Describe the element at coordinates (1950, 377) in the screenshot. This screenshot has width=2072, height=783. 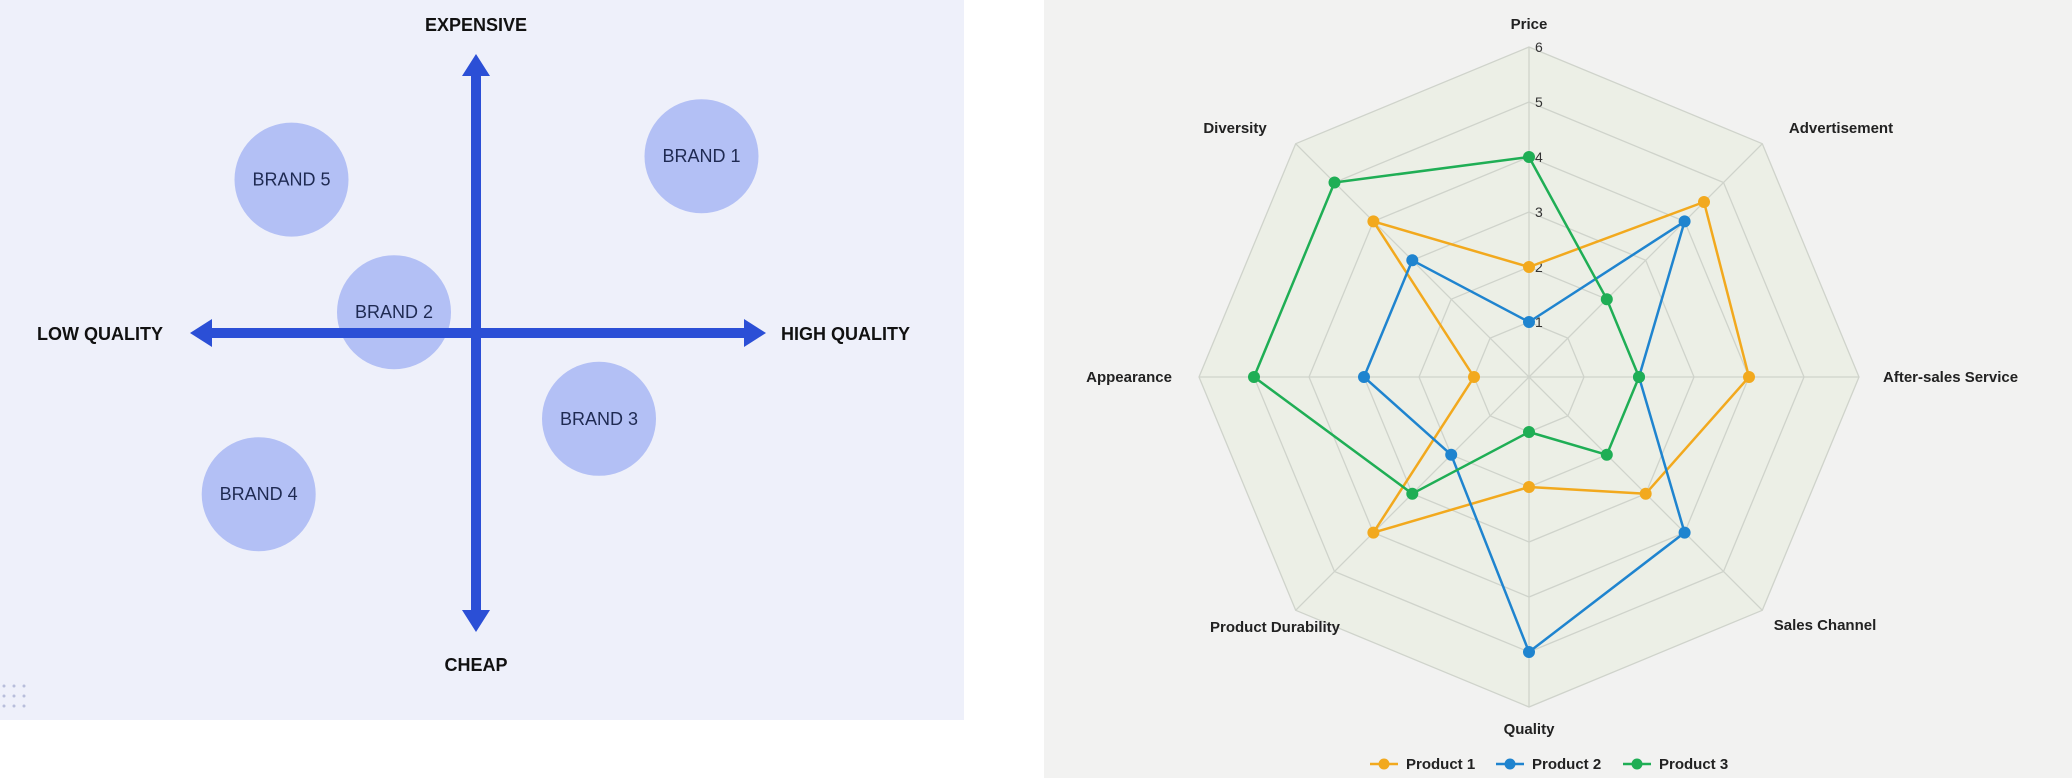
I see `radar-axis-label: After-sales Service` at that location.